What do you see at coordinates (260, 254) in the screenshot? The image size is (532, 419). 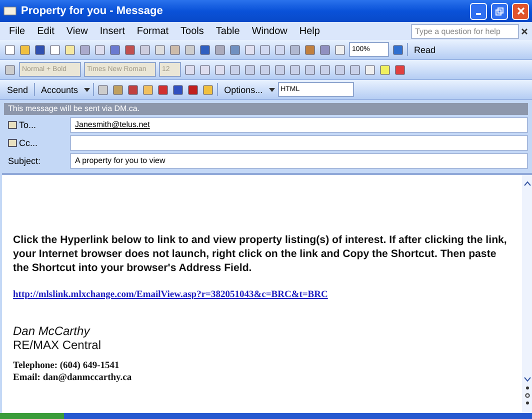 I see `body-paragraph: Click the Hyperlink below to link to and view property listing(s) of interest. If after clicking the link, your Internet browser does not launch, right click on the link and Copy the Shortcut. Then paste the Shortcut into your browser's Address Field.` at bounding box center [260, 254].